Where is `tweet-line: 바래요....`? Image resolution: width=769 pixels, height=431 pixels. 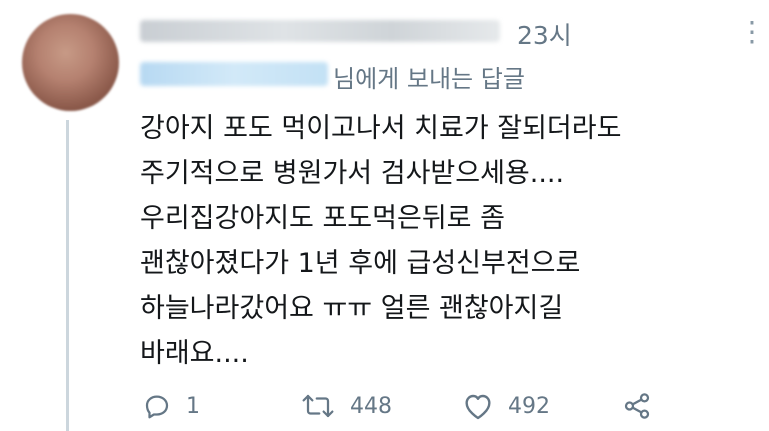 tweet-line: 바래요.... is located at coordinates (194, 353).